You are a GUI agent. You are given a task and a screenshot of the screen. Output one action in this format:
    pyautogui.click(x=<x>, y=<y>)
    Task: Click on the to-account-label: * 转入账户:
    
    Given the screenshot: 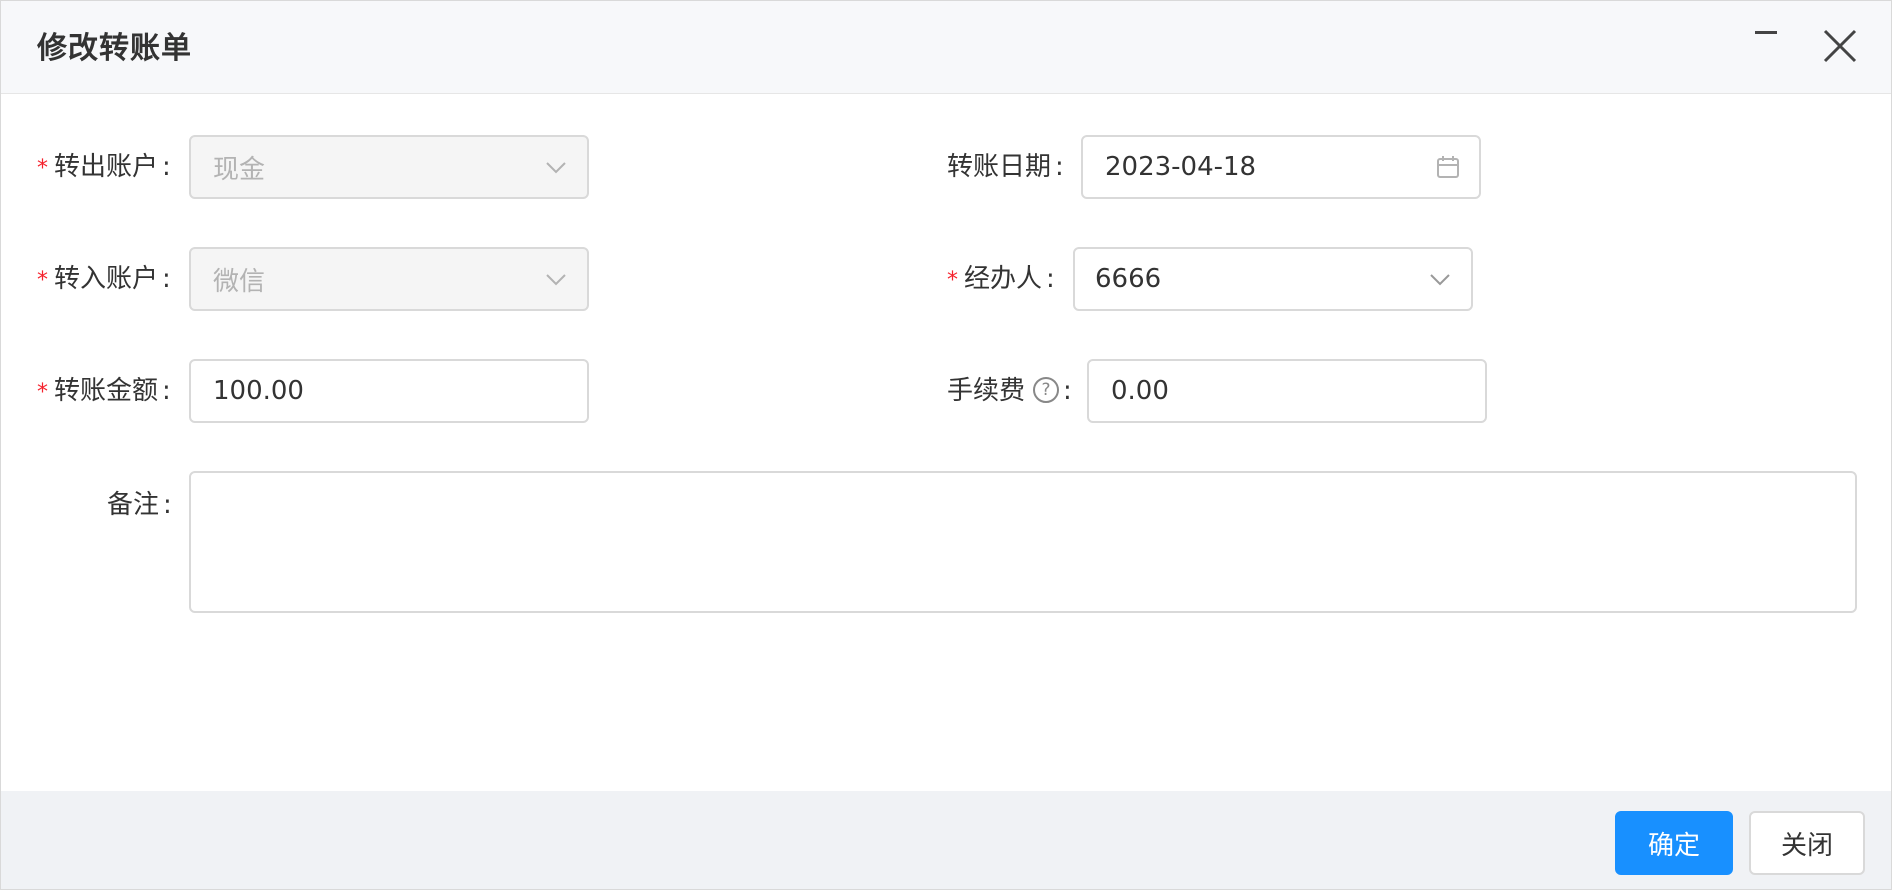 What is the action you would take?
    pyautogui.click(x=104, y=279)
    